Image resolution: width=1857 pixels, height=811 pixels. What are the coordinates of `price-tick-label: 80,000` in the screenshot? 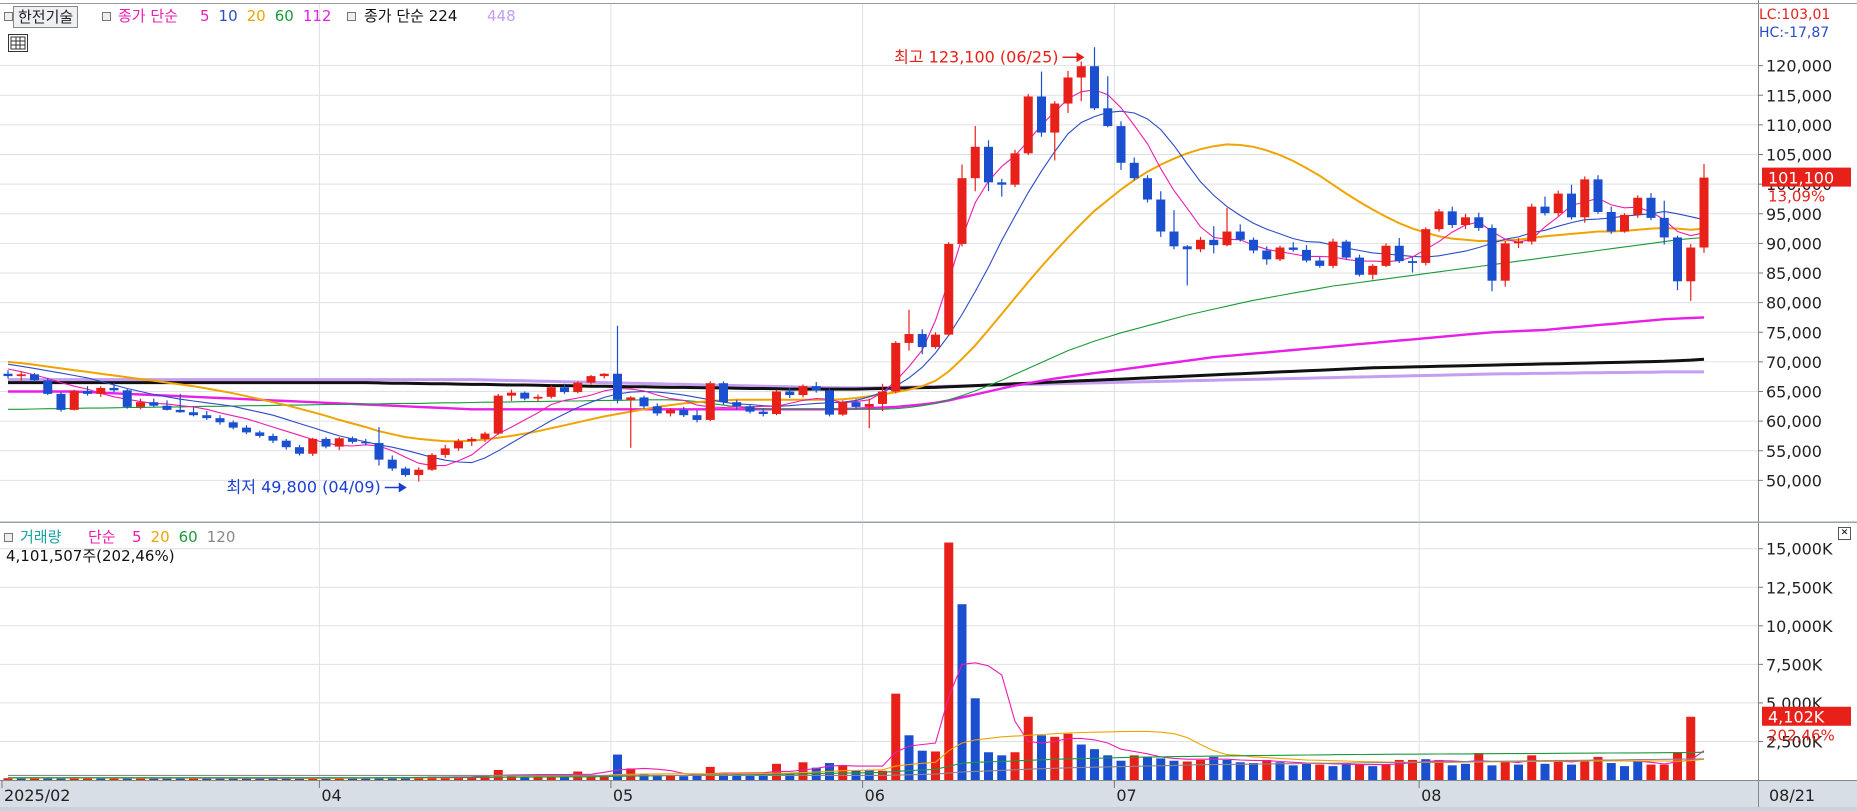 It's located at (1794, 303).